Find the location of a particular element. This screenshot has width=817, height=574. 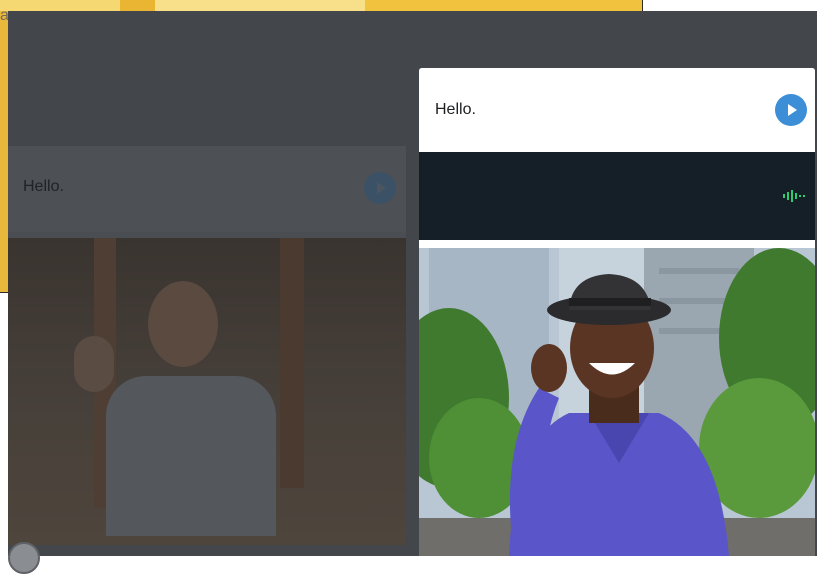

photo-waving-hand is located at coordinates (94, 364).